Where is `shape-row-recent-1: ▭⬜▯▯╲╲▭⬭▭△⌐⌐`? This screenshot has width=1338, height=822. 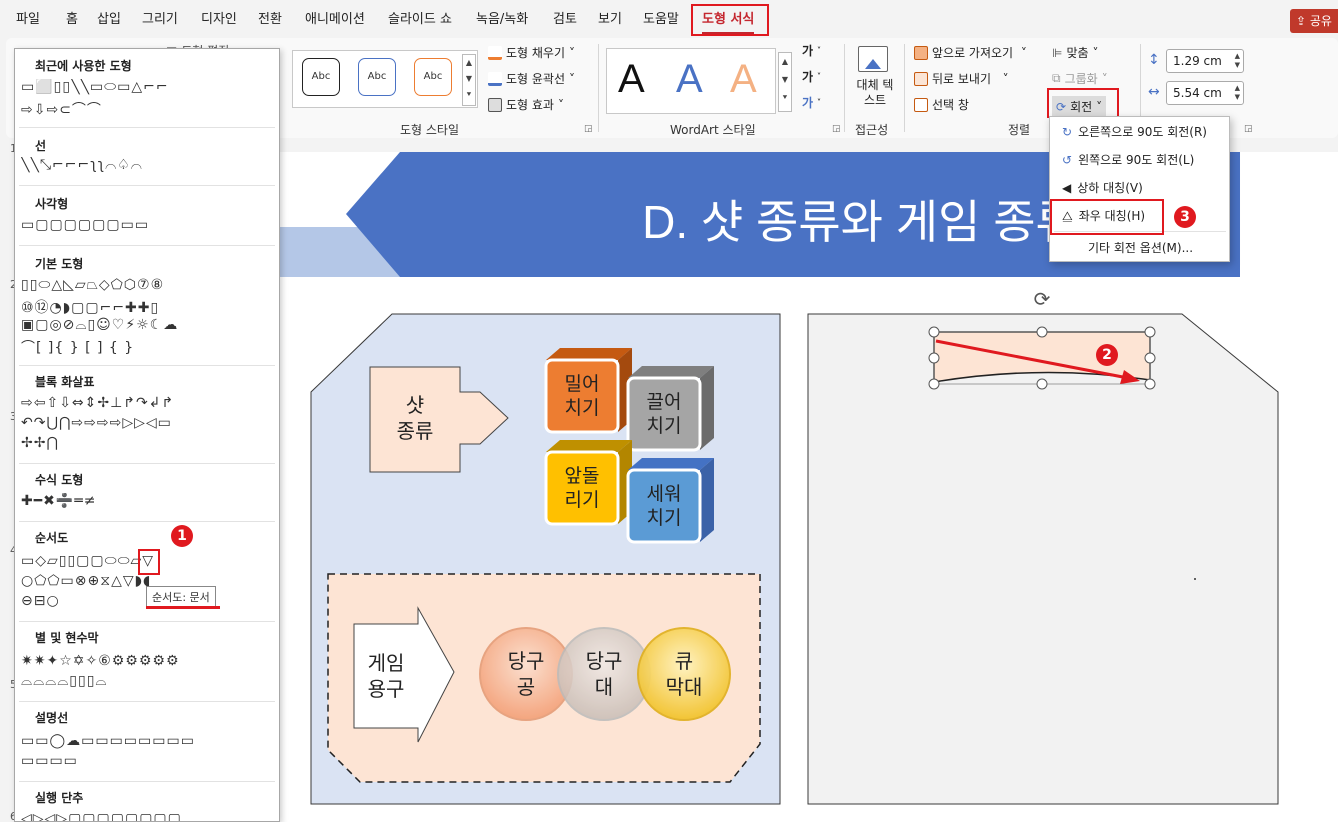
shape-row-recent-1: ▭⬜▯▯╲╲▭⬭▭△⌐⌐ is located at coordinates (147, 87).